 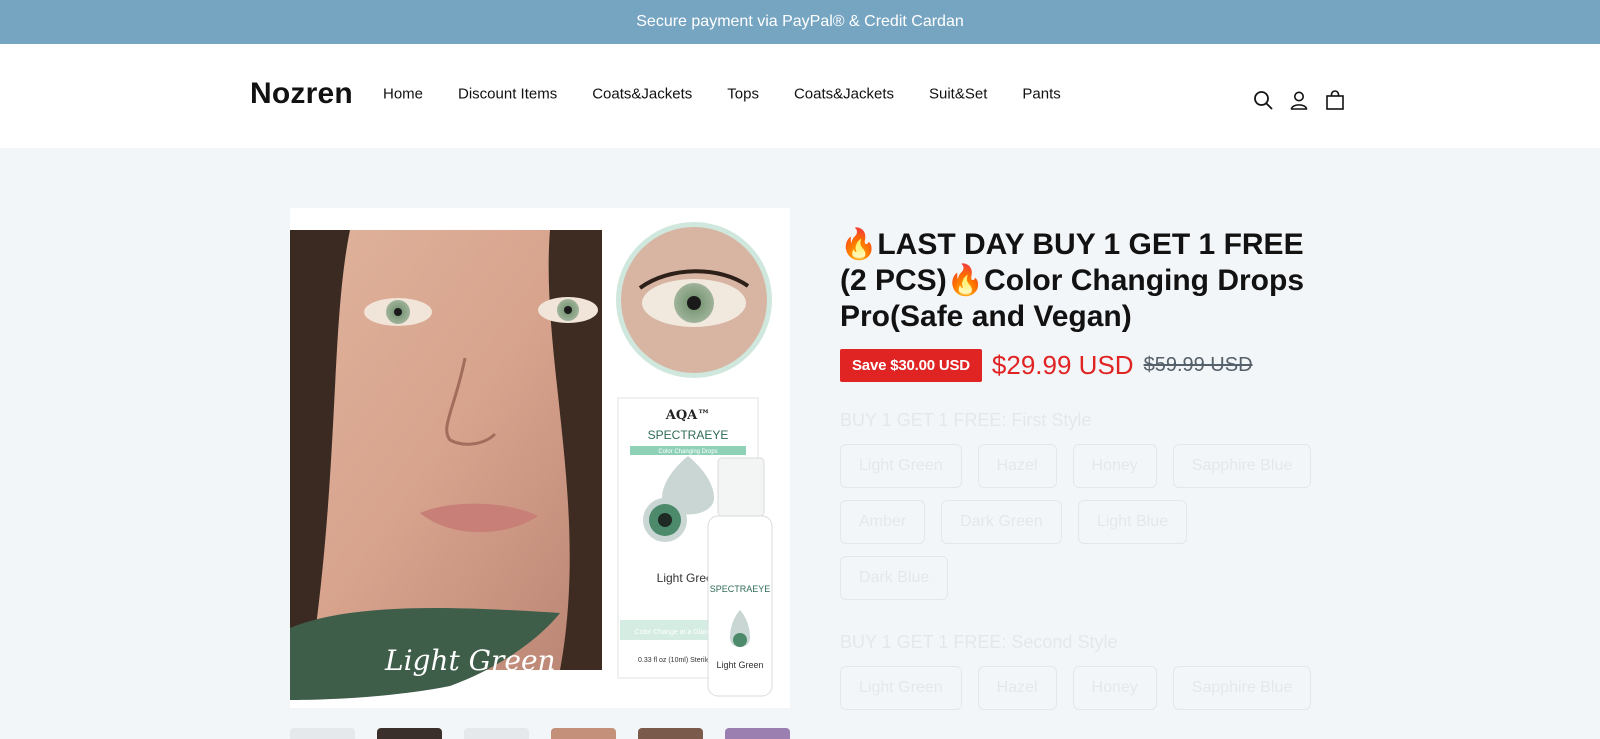 What do you see at coordinates (1242, 466) in the screenshot?
I see `first-style-option: Sapphire Blue` at bounding box center [1242, 466].